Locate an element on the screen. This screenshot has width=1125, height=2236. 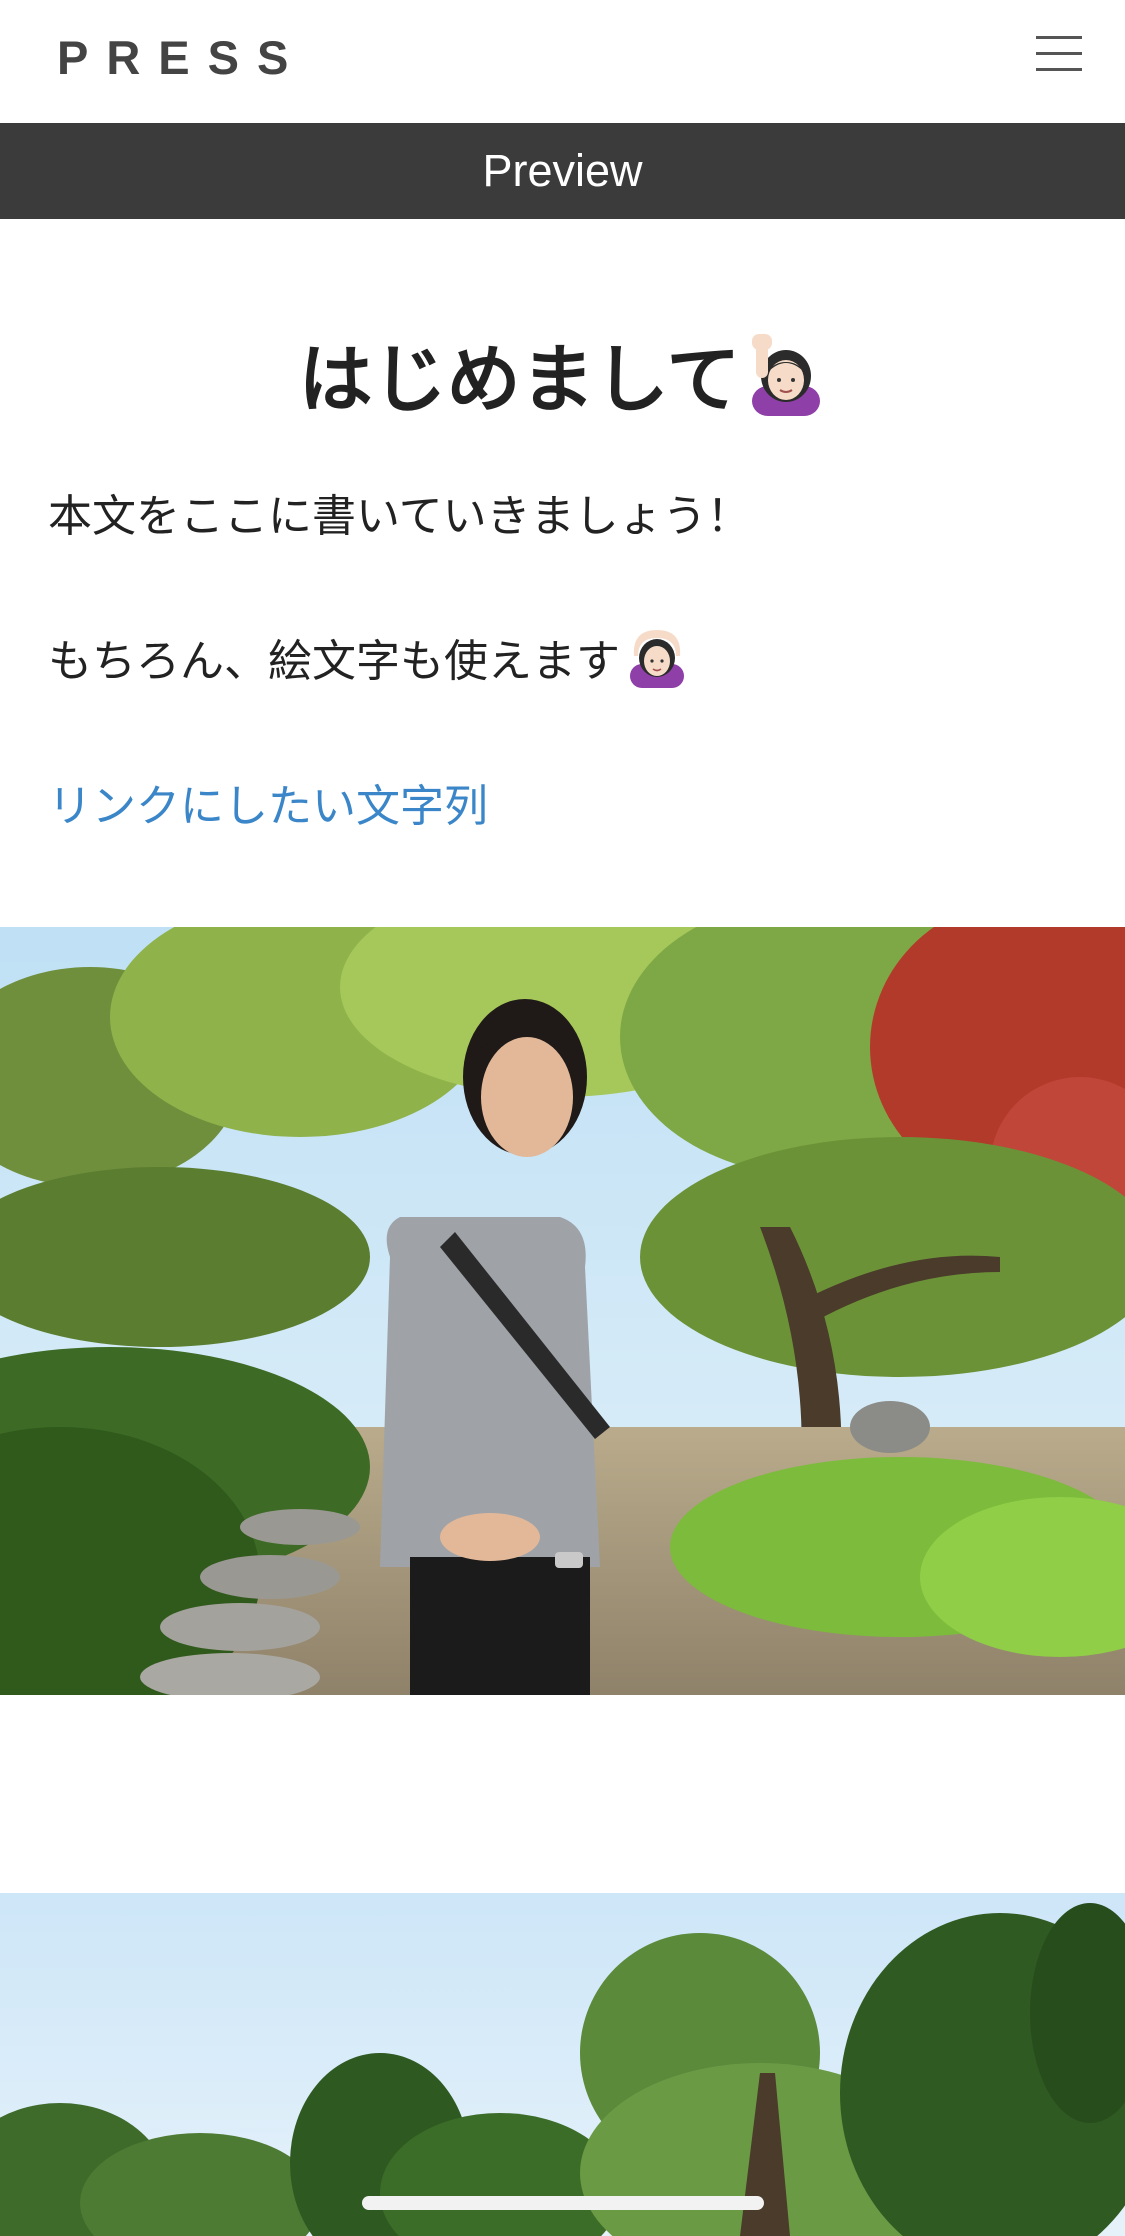
app-header: PRESS is located at coordinates (562, 61).